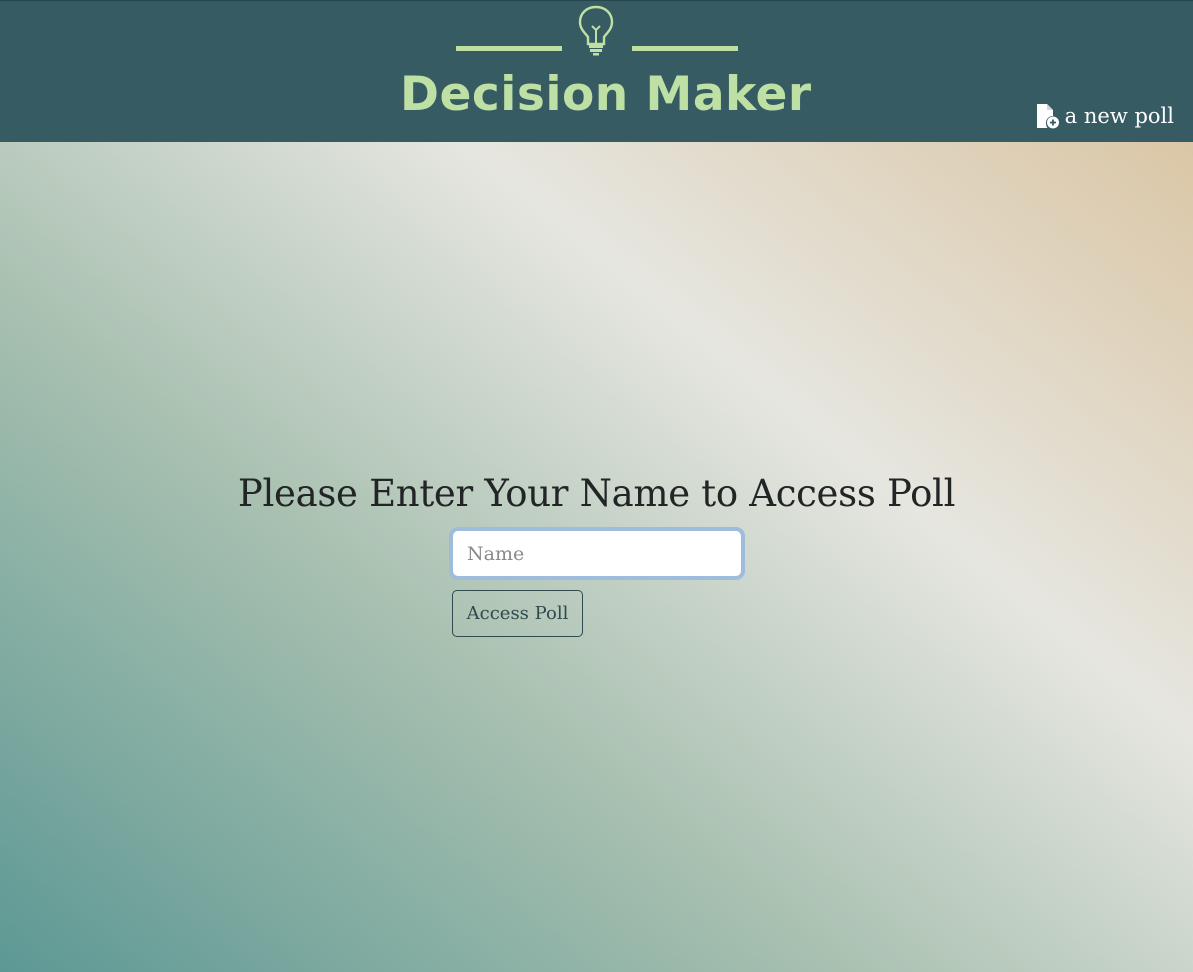 This screenshot has height=972, width=1193. I want to click on logo: Decision Maker, so click(606, 72).